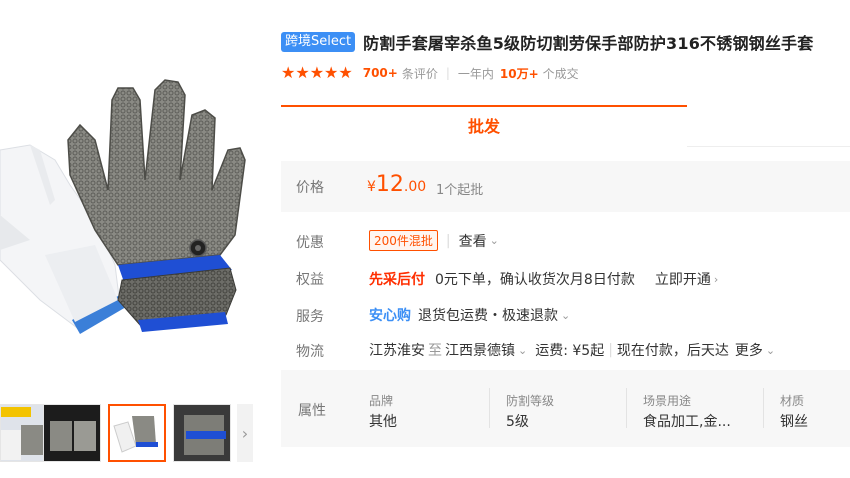  What do you see at coordinates (435, 351) in the screenshot?
I see `to-word: 至` at bounding box center [435, 351].